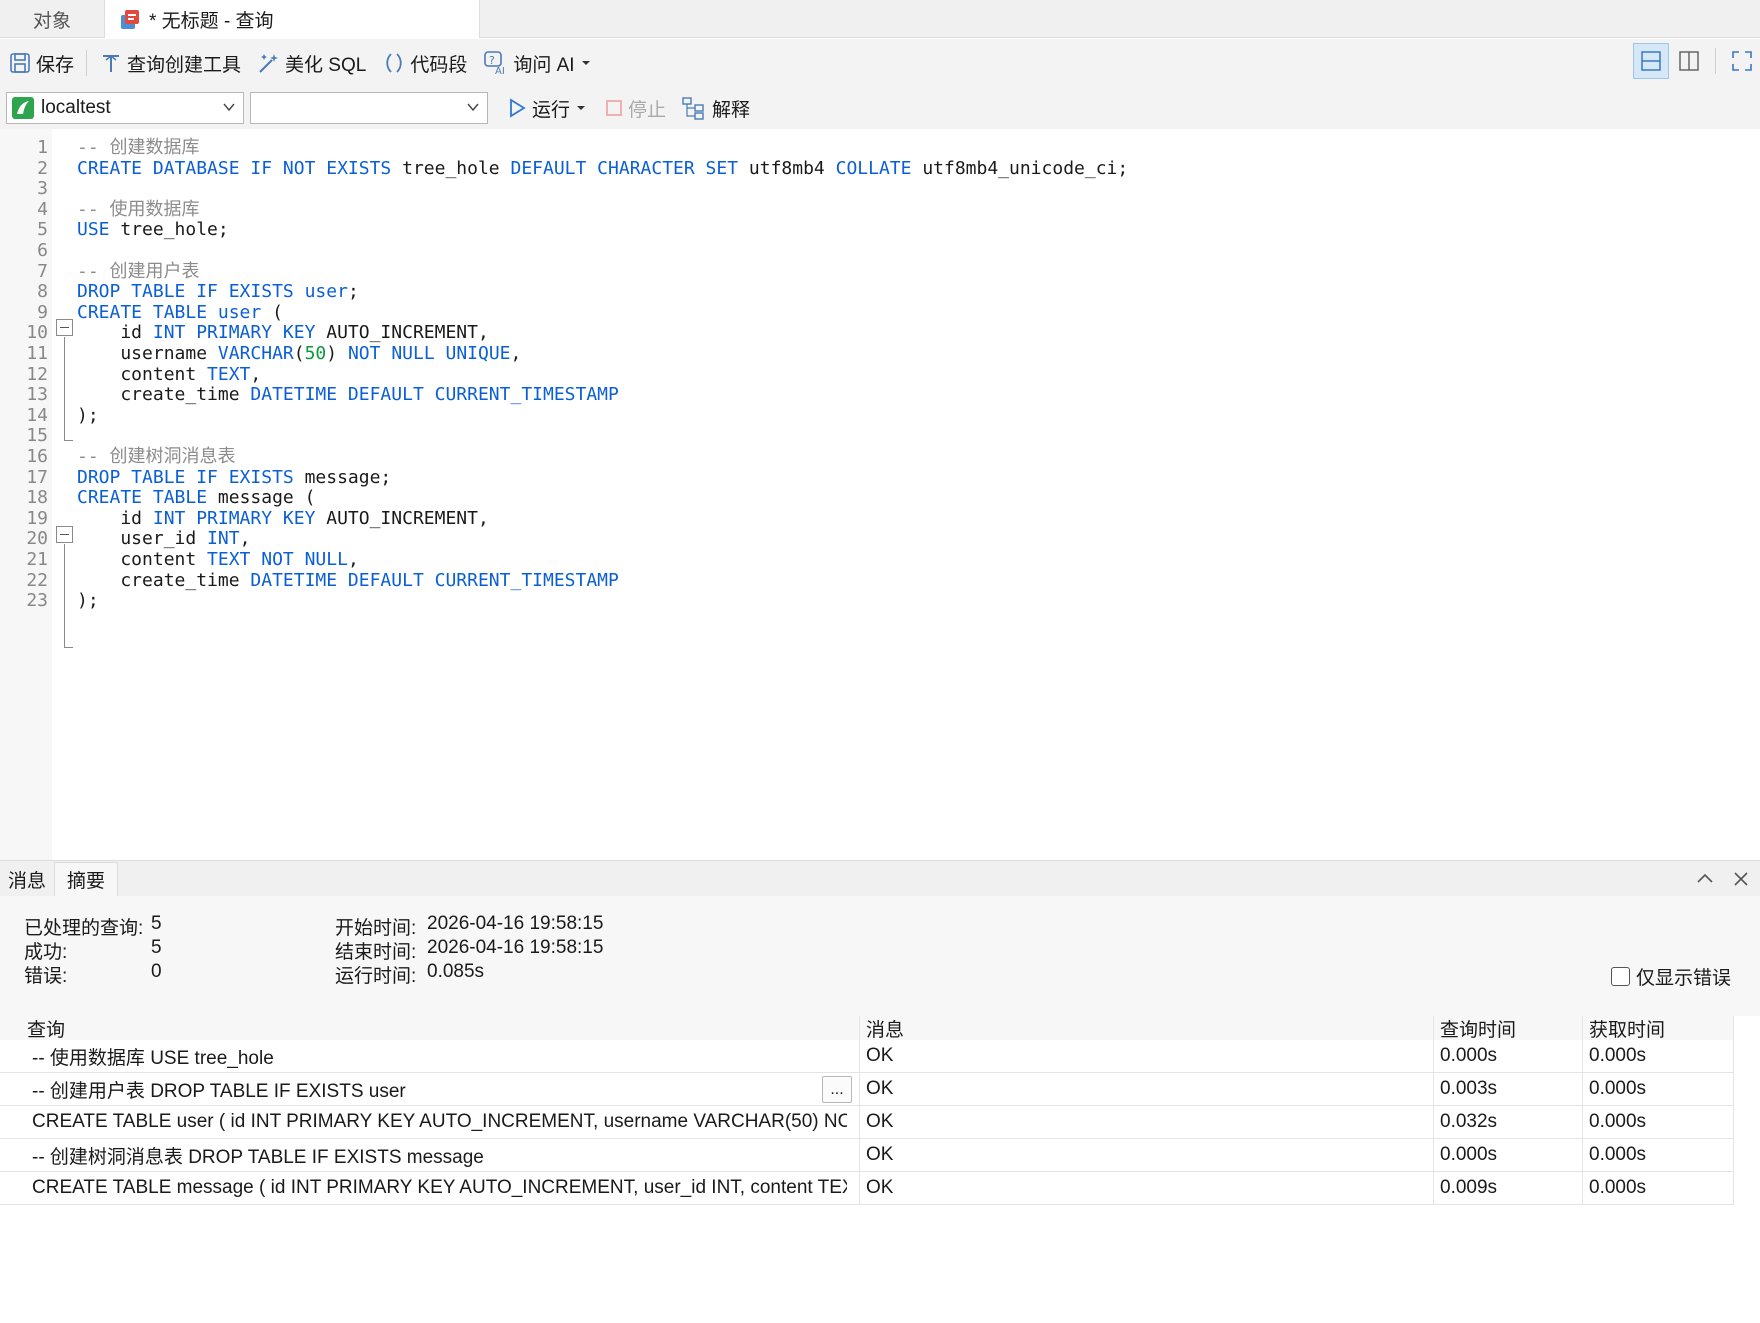  I want to click on column-header-query: 查询, so click(46, 1028).